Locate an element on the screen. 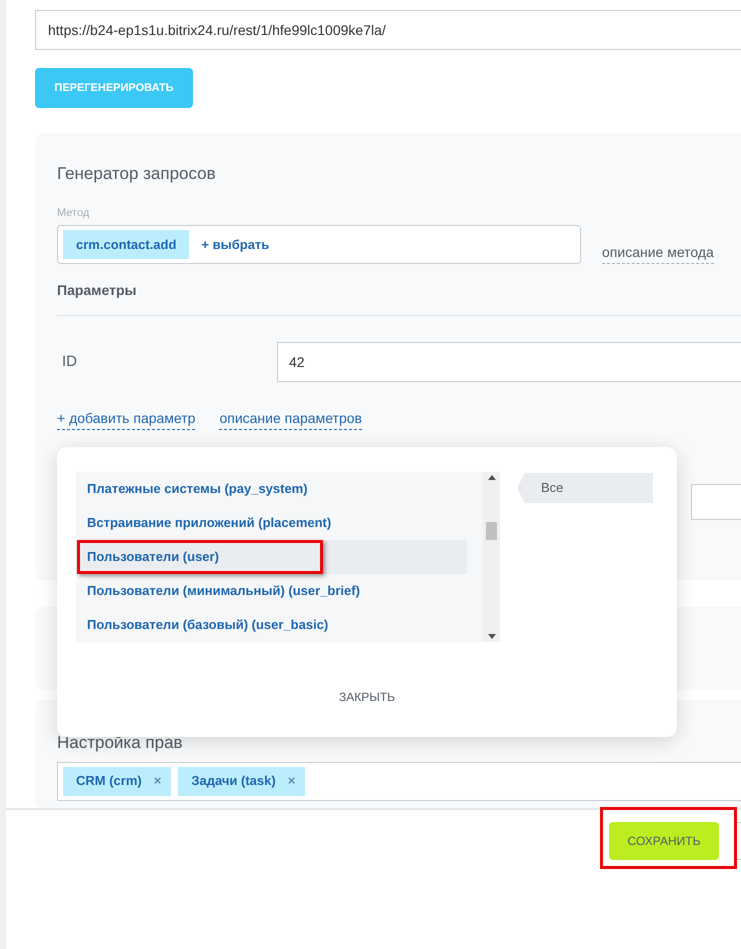  scrollbar is located at coordinates (491, 557).